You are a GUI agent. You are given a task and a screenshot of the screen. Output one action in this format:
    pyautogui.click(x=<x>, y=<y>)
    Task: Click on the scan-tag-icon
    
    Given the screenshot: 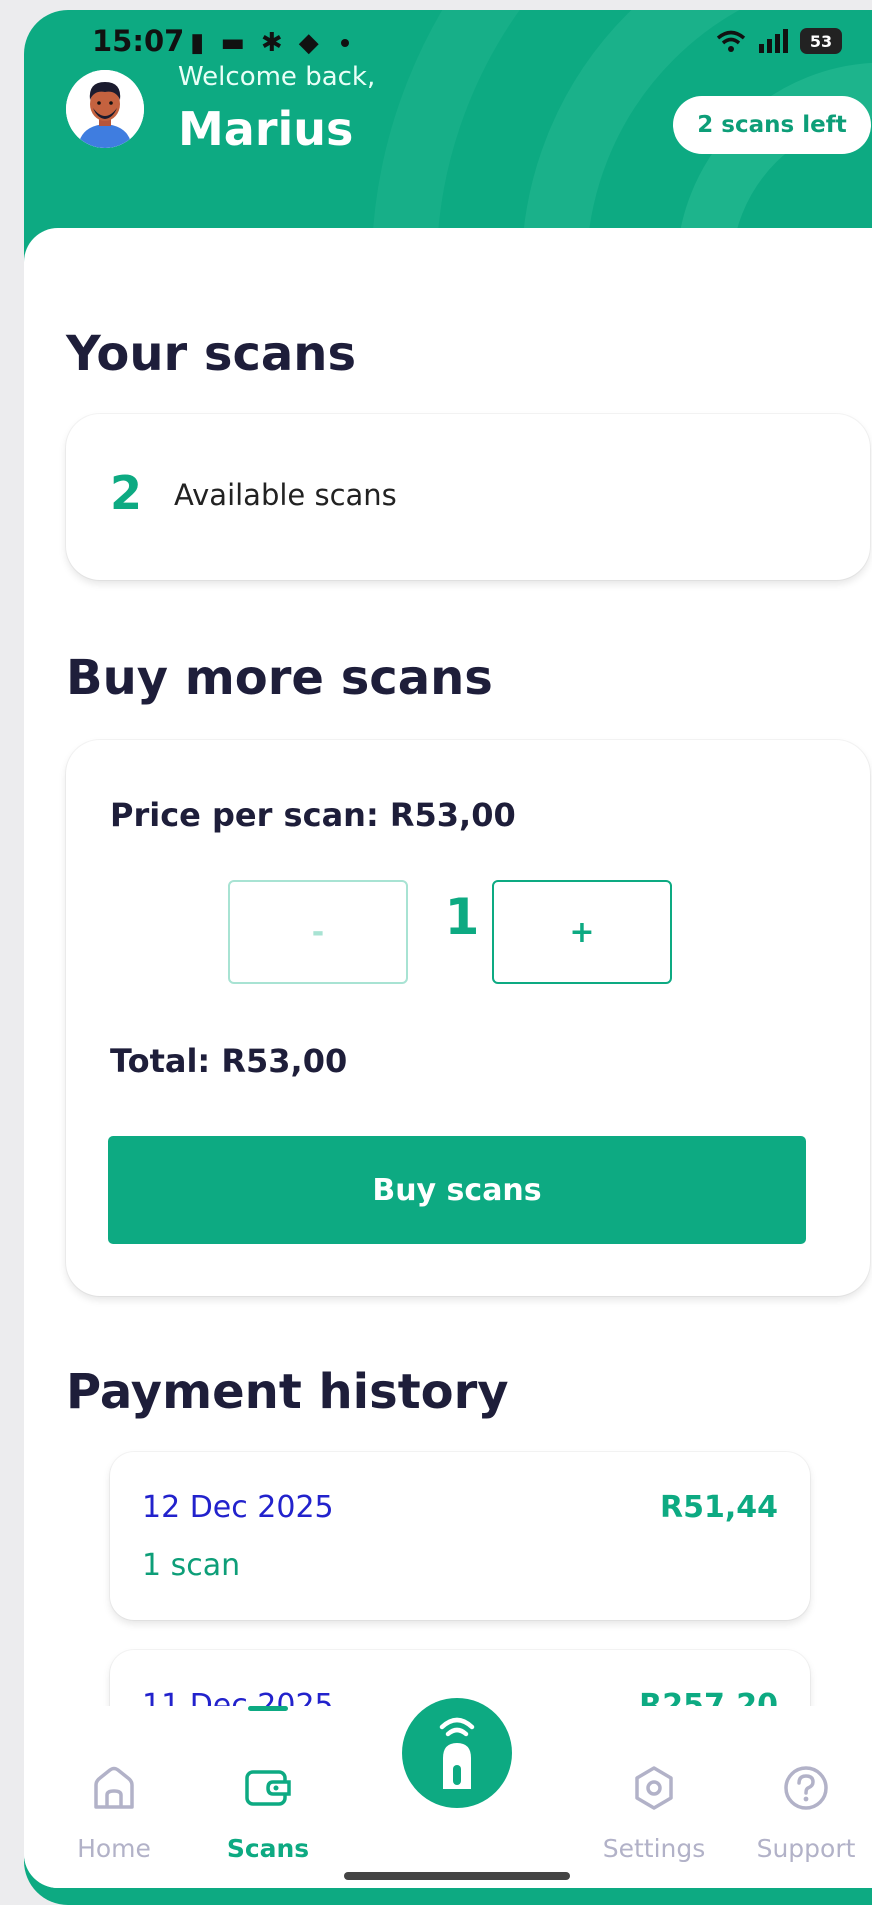 What is the action you would take?
    pyautogui.click(x=457, y=1753)
    